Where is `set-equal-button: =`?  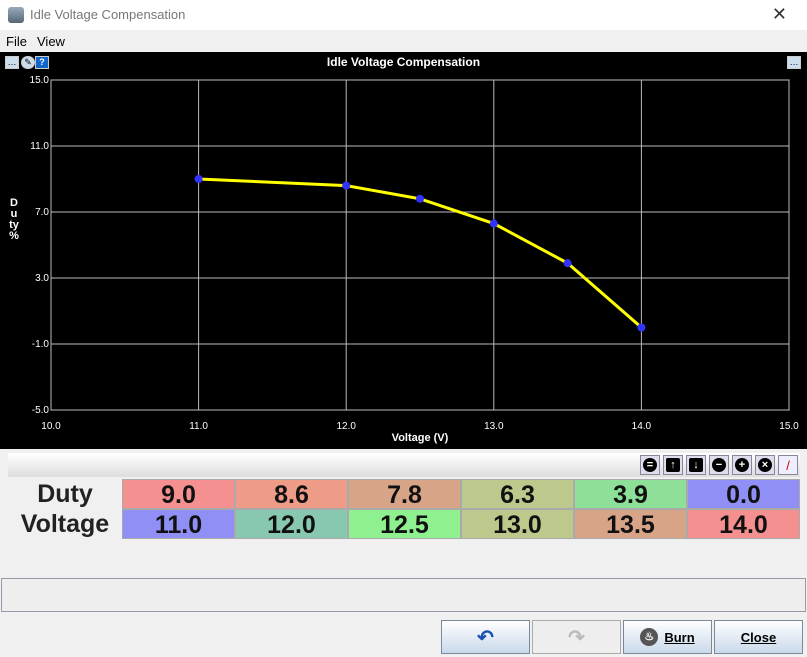
set-equal-button: = is located at coordinates (650, 465).